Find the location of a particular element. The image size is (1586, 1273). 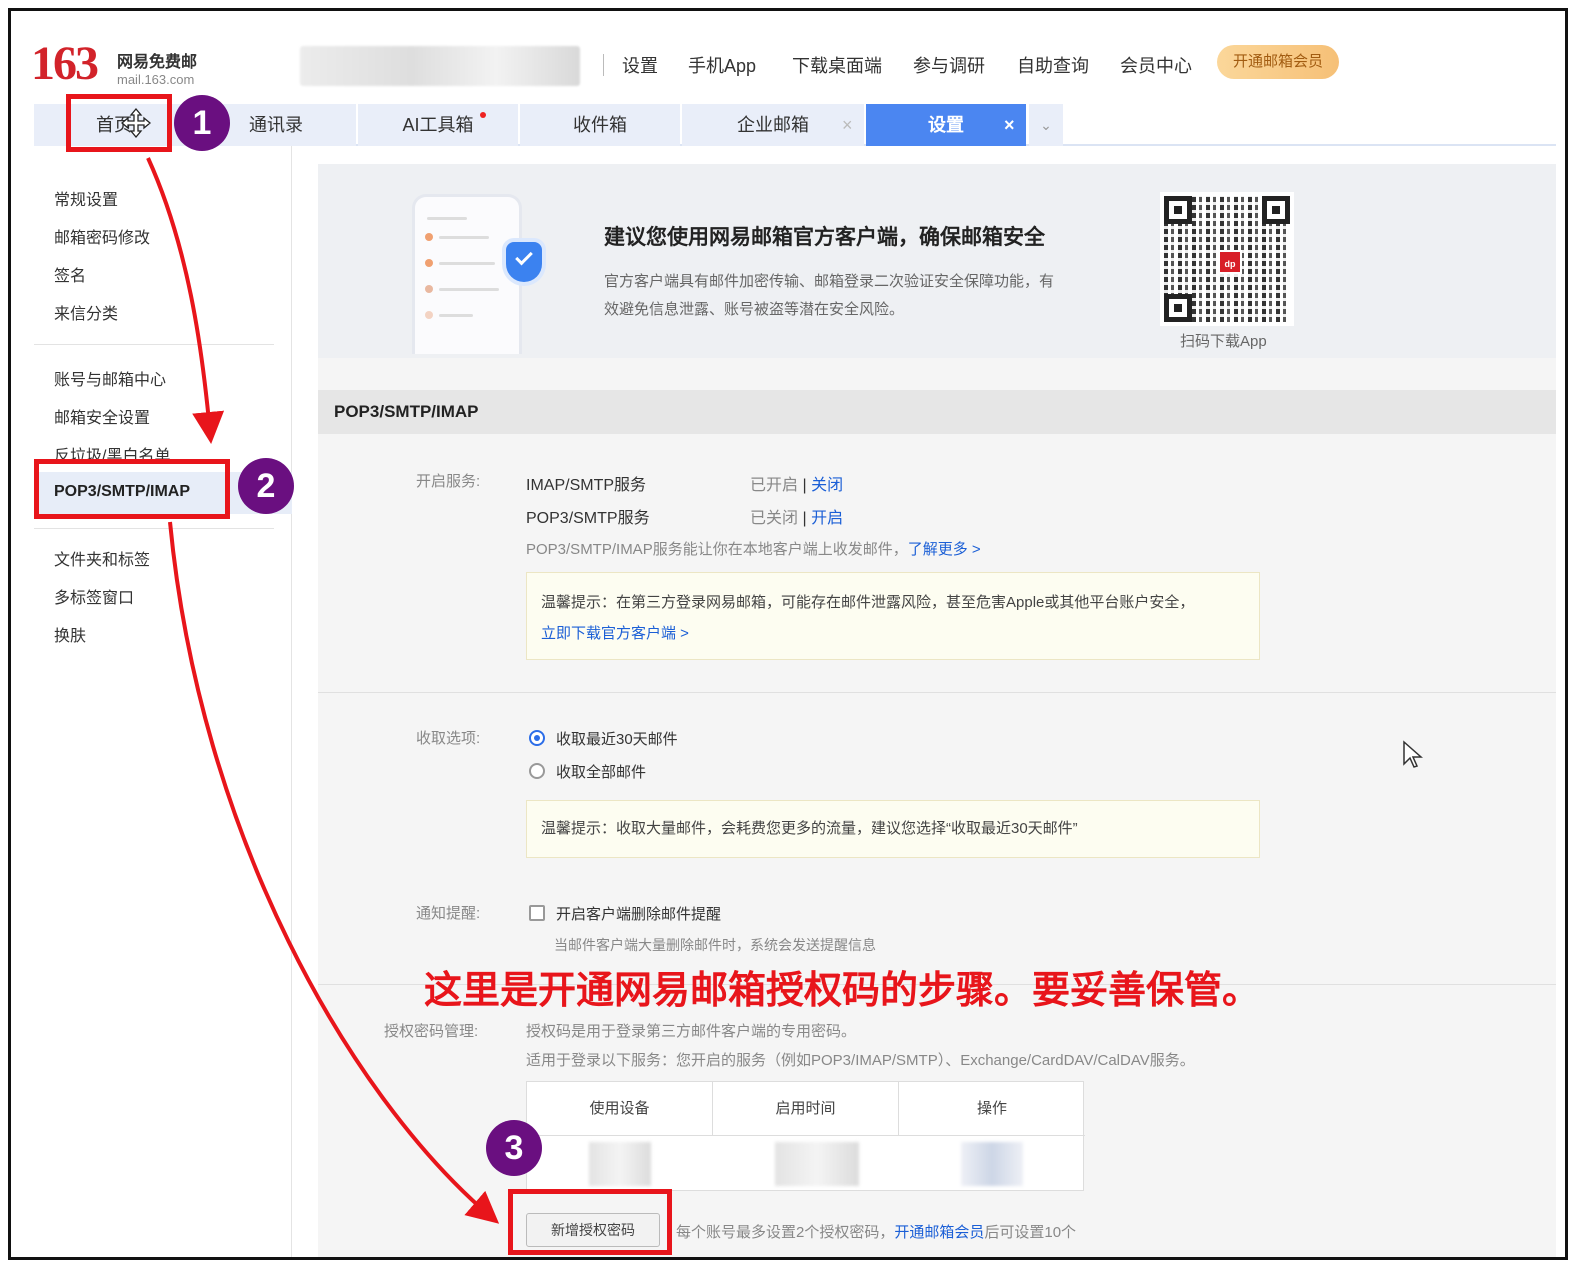

qr-caption: 扫码下载App is located at coordinates (1223, 341).